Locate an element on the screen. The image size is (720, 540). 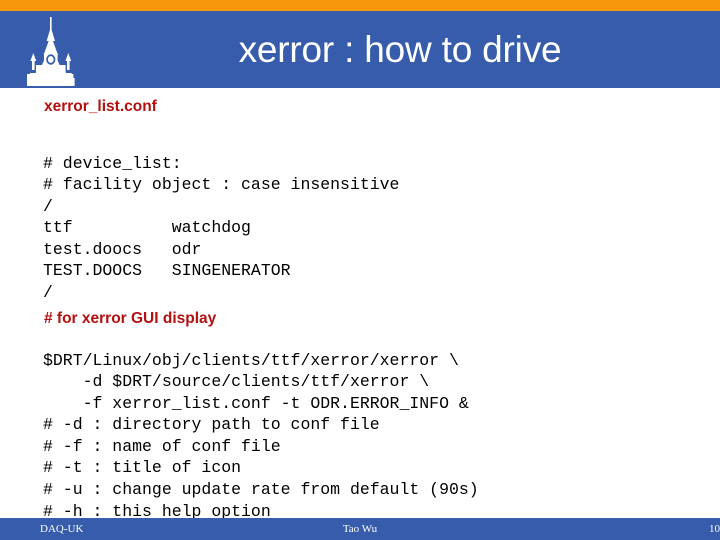
section-heading-gui-display: # for xerror GUI display is located at coordinates (130, 318).